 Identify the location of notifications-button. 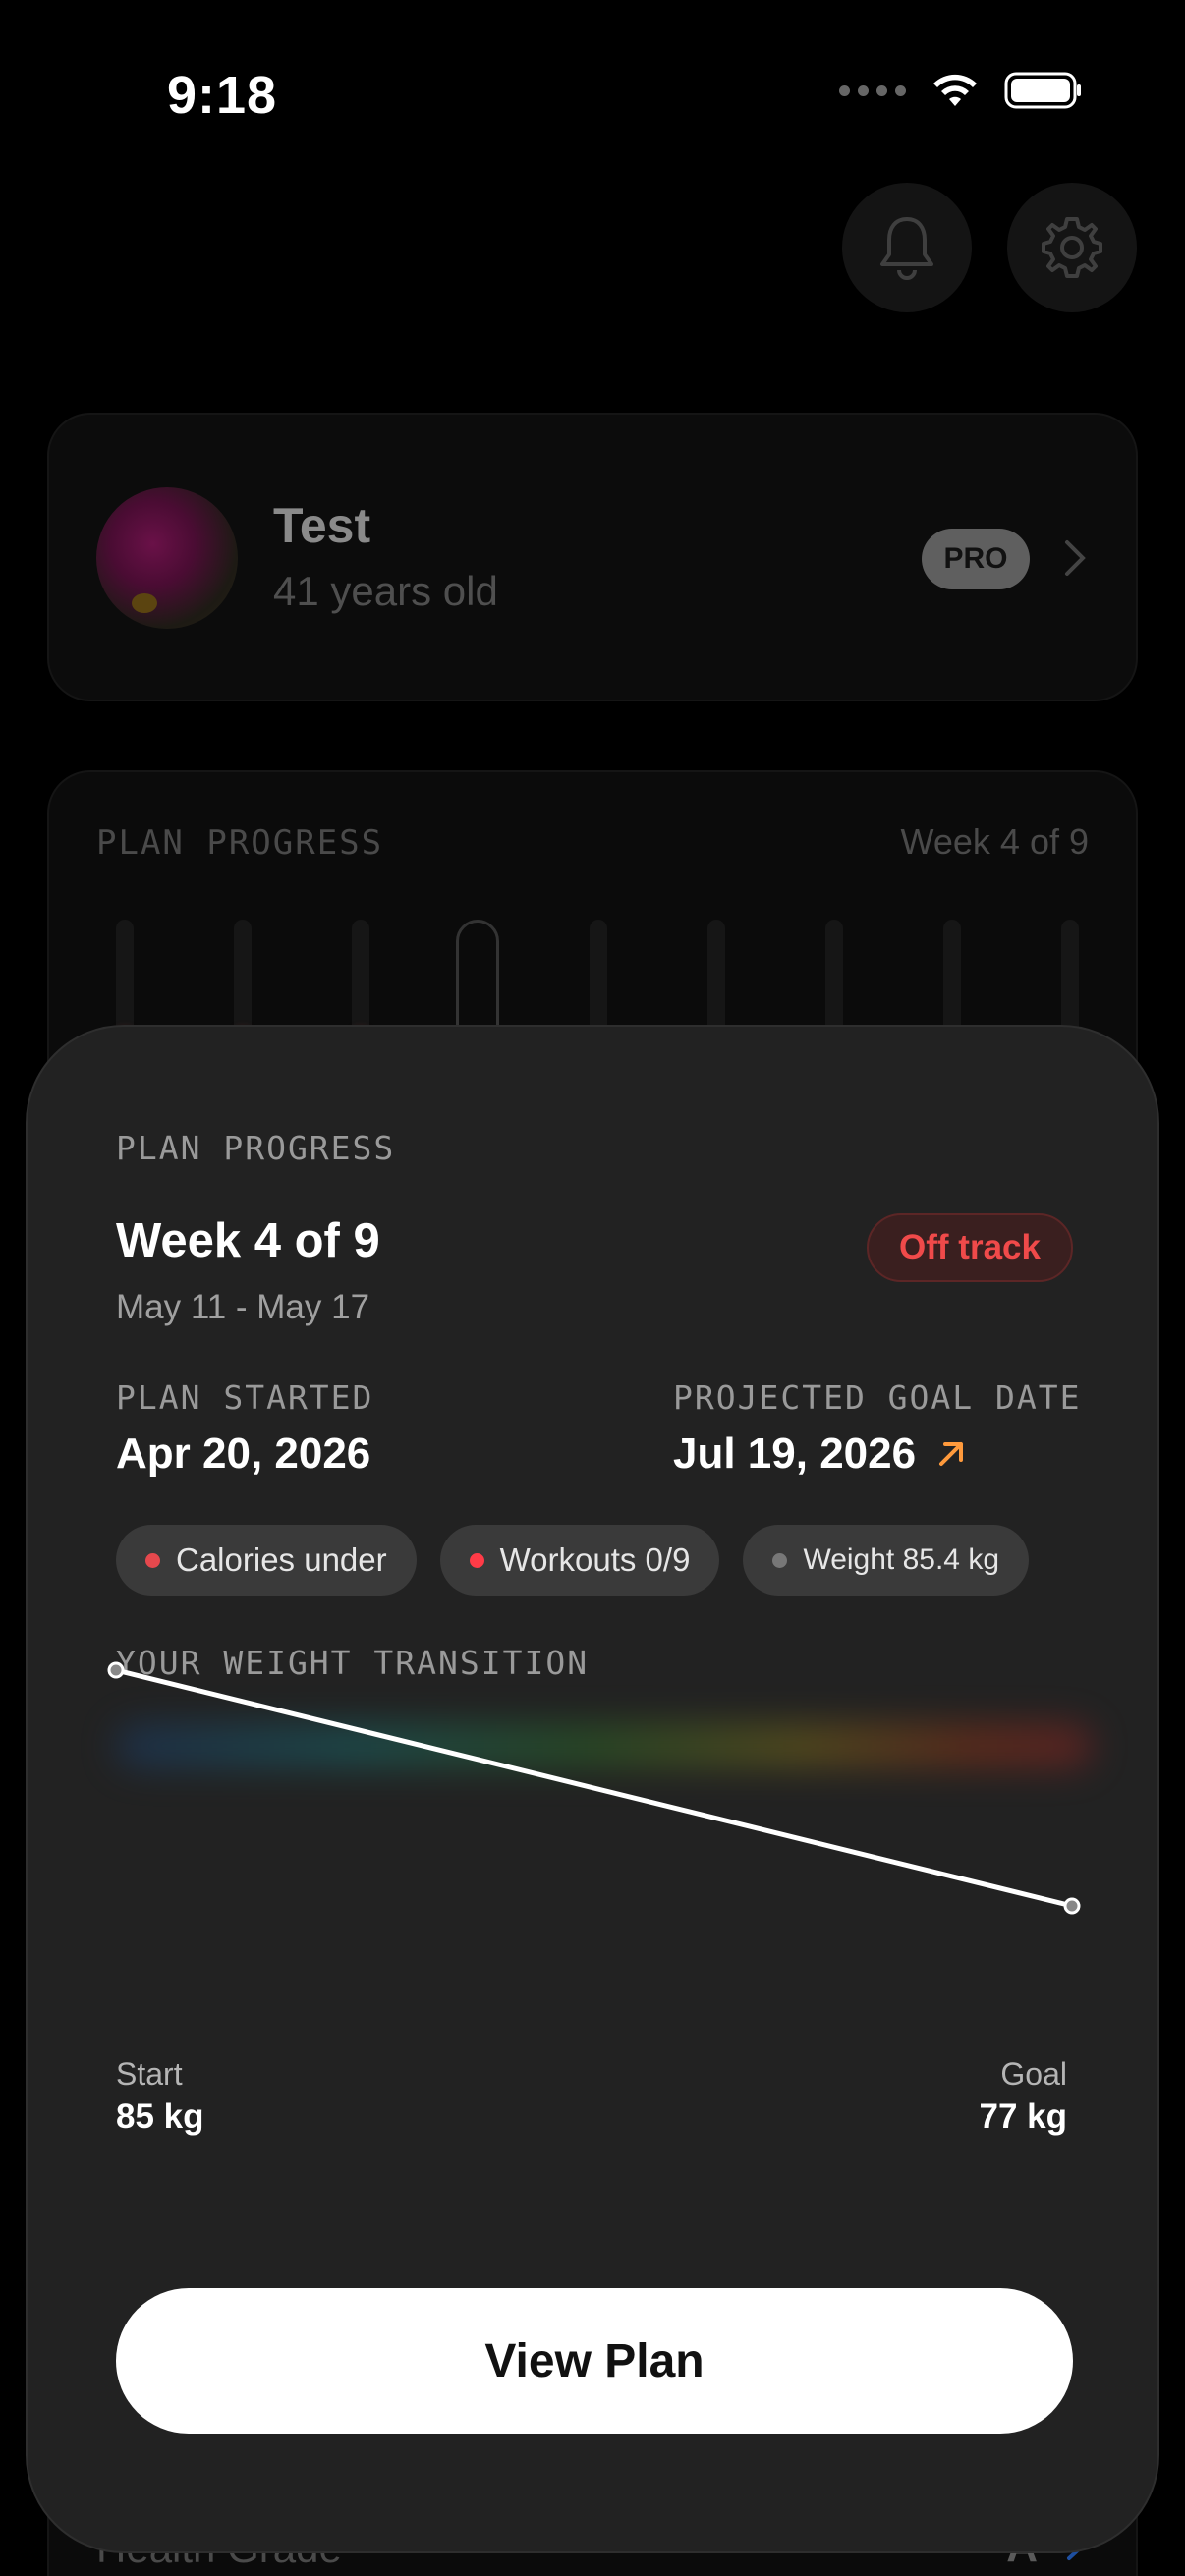
(907, 247).